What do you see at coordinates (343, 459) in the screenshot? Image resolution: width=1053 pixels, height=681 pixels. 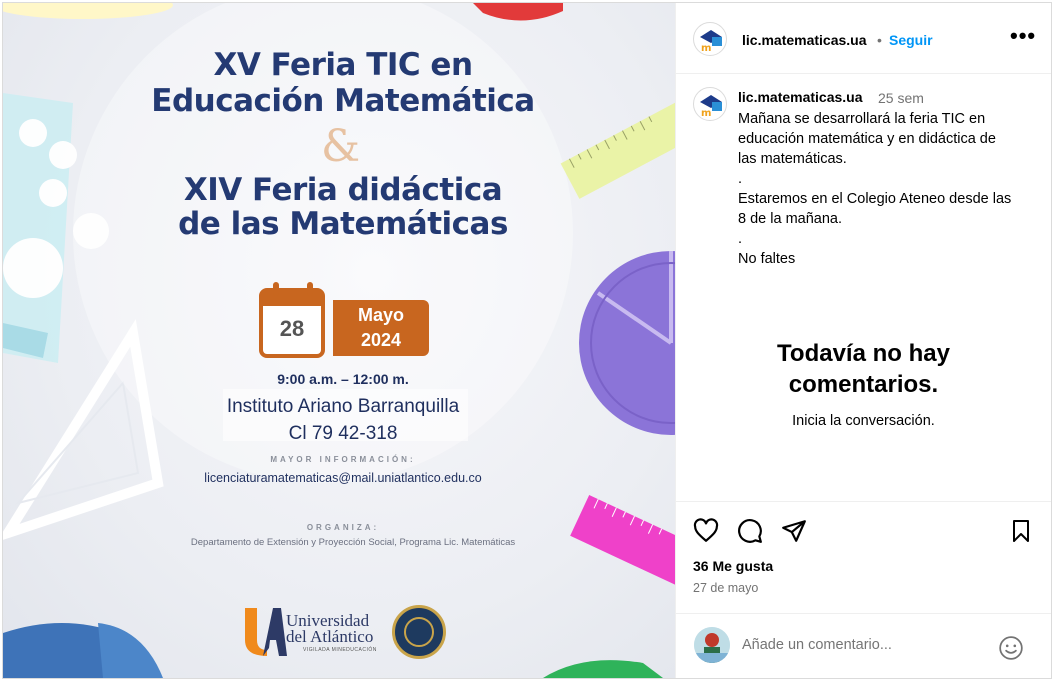 I see `info-label: MAYOR INFORMACIÓN:` at bounding box center [343, 459].